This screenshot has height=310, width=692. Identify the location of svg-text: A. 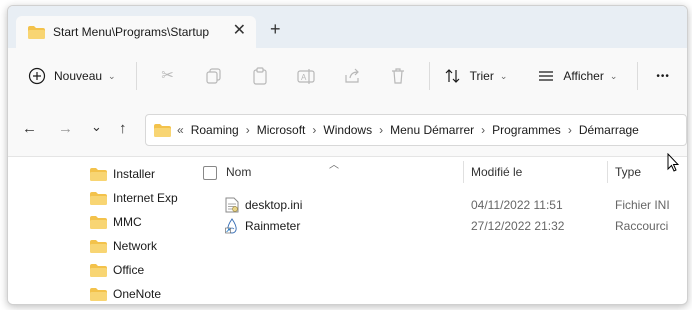
(304, 77).